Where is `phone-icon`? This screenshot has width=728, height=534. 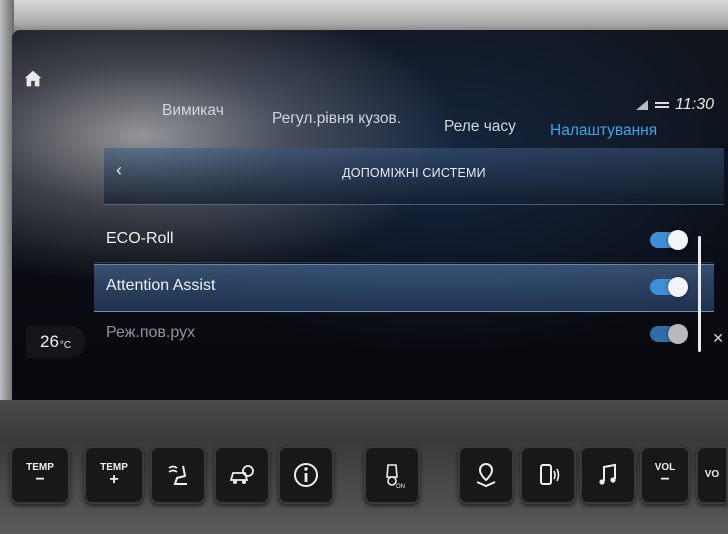 phone-icon is located at coordinates (550, 474).